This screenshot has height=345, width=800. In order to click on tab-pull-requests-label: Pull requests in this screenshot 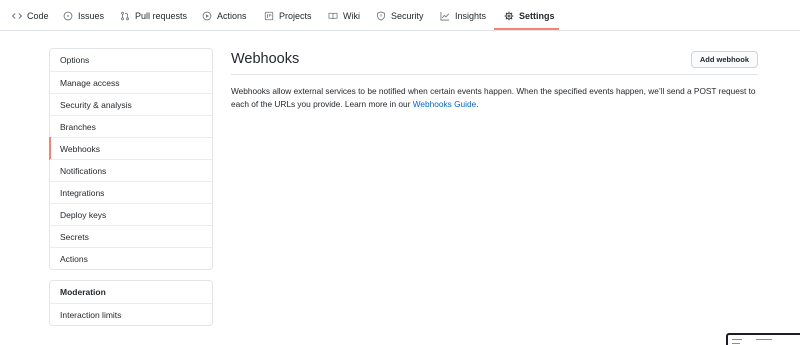, I will do `click(161, 15)`.